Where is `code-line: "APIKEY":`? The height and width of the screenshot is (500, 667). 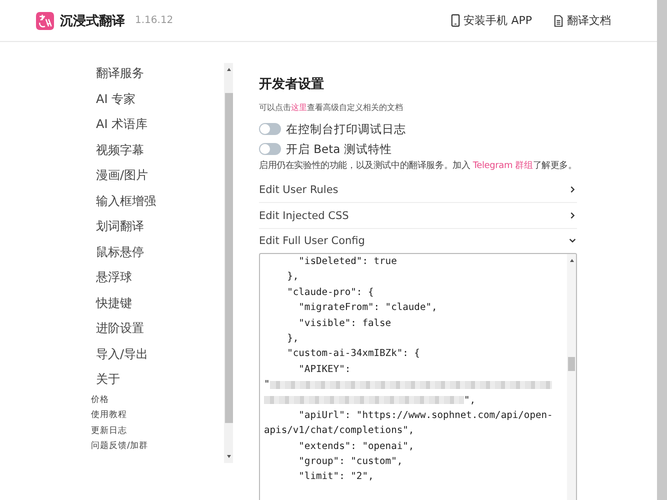
code-line: "APIKEY": is located at coordinates (324, 369).